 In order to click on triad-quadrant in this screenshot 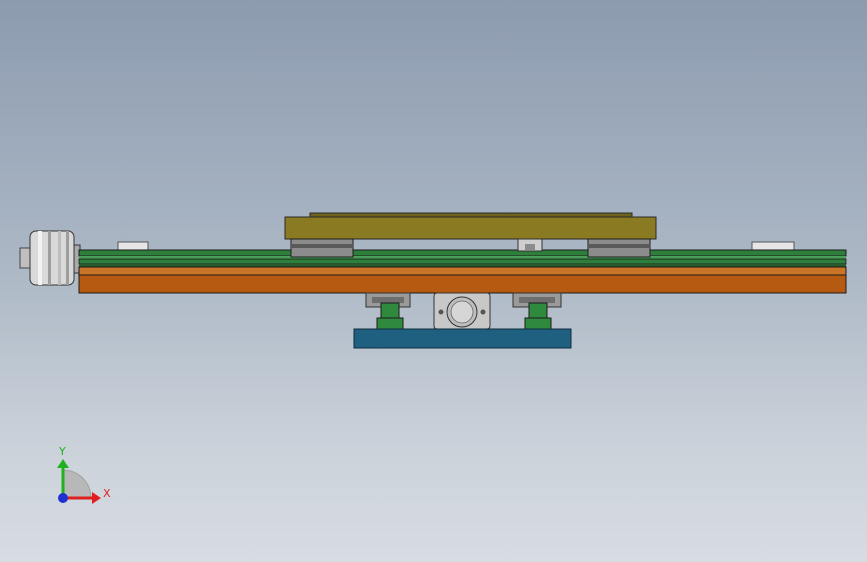, I will do `click(77, 484)`.